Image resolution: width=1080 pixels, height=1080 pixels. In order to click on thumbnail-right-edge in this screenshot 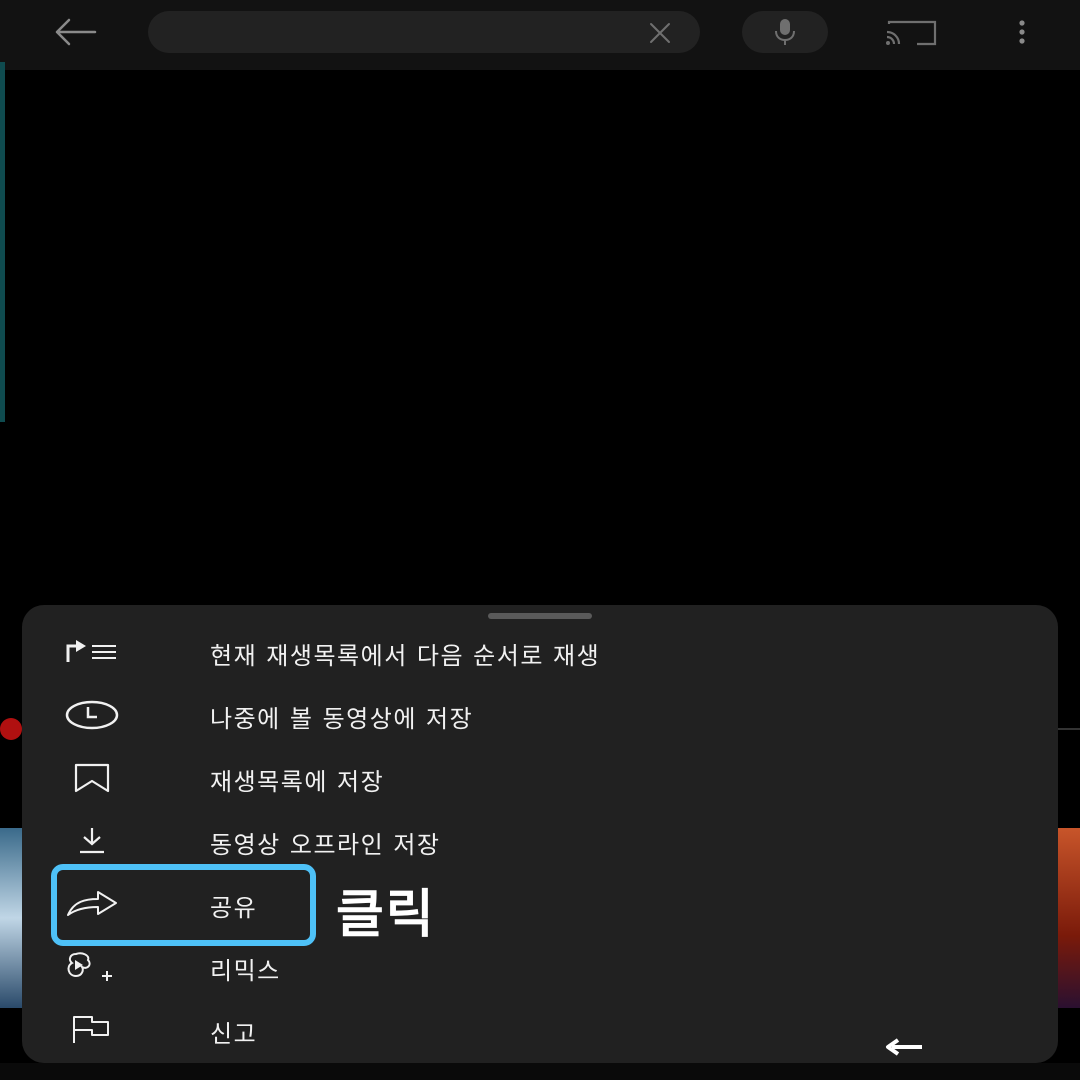, I will do `click(1068, 918)`.